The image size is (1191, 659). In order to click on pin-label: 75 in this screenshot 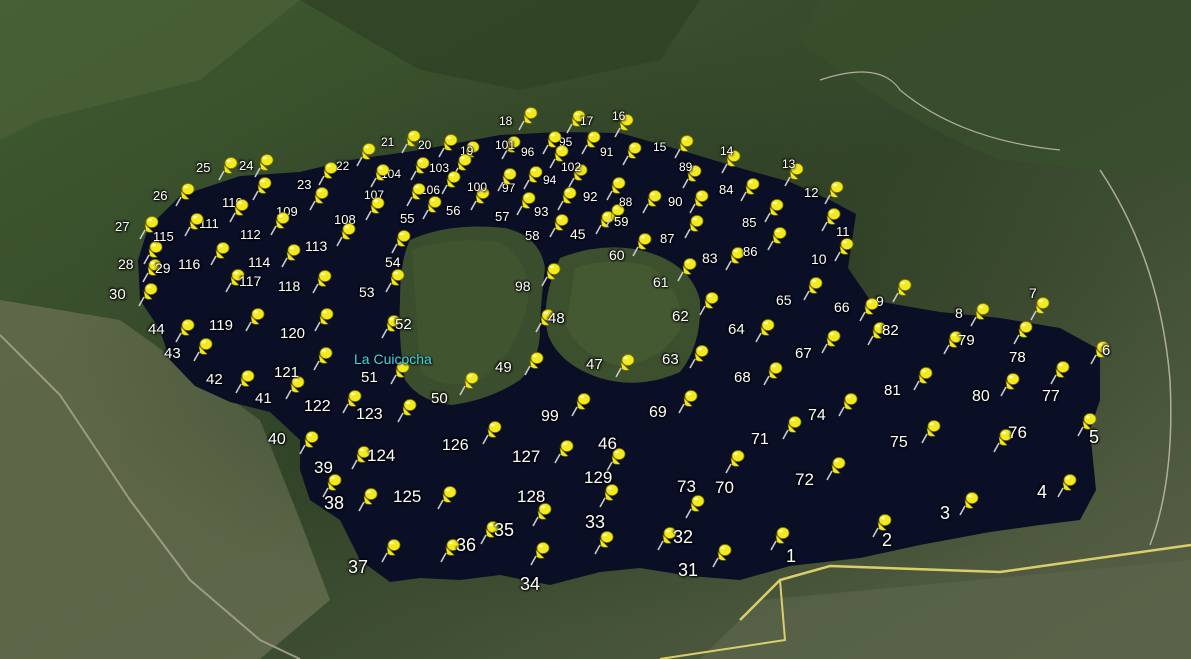, I will do `click(899, 442)`.